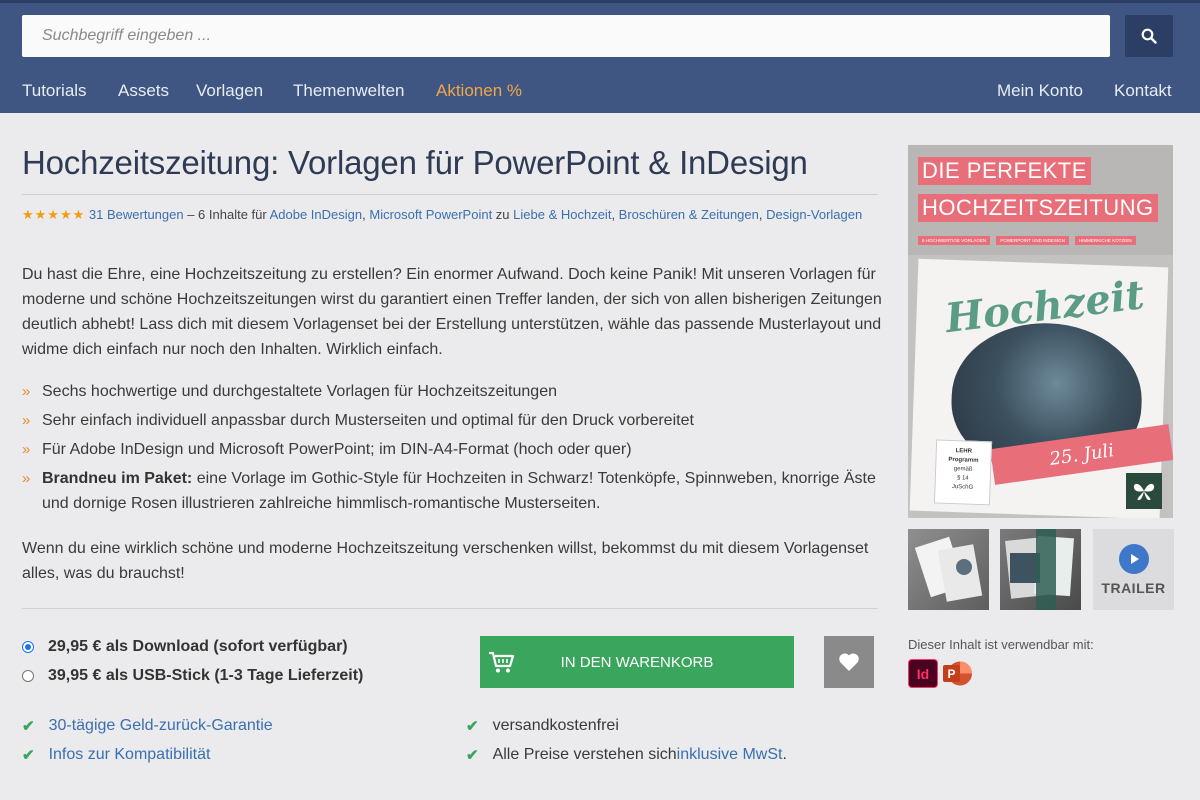 This screenshot has height=800, width=1200. I want to click on feature-shipping: ✔ versandkostenfrei, so click(542, 726).